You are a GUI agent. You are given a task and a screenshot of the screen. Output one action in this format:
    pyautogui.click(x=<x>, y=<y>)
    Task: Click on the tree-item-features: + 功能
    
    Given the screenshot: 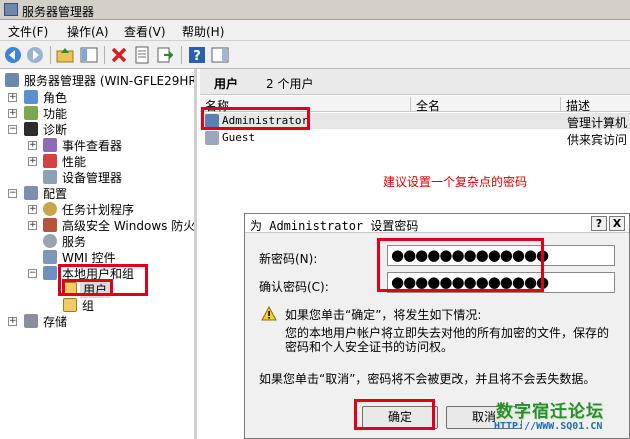 What is the action you would take?
    pyautogui.click(x=97, y=113)
    